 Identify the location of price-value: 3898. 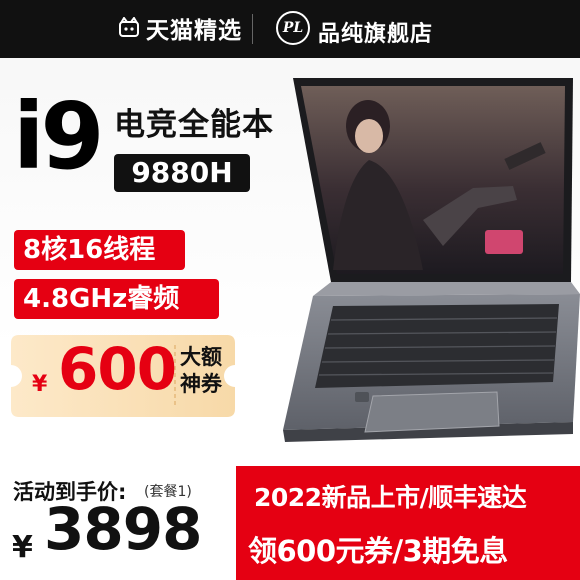
(123, 529).